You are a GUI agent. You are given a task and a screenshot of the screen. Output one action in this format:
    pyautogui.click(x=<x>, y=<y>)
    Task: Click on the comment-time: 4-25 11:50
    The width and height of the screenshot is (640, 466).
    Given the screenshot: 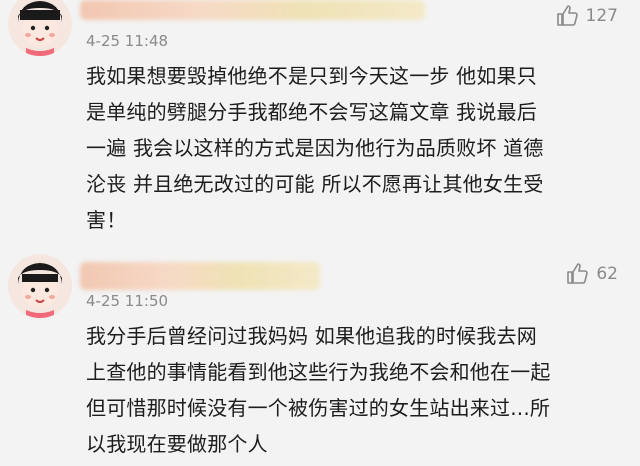 What is the action you would take?
    pyautogui.click(x=127, y=301)
    